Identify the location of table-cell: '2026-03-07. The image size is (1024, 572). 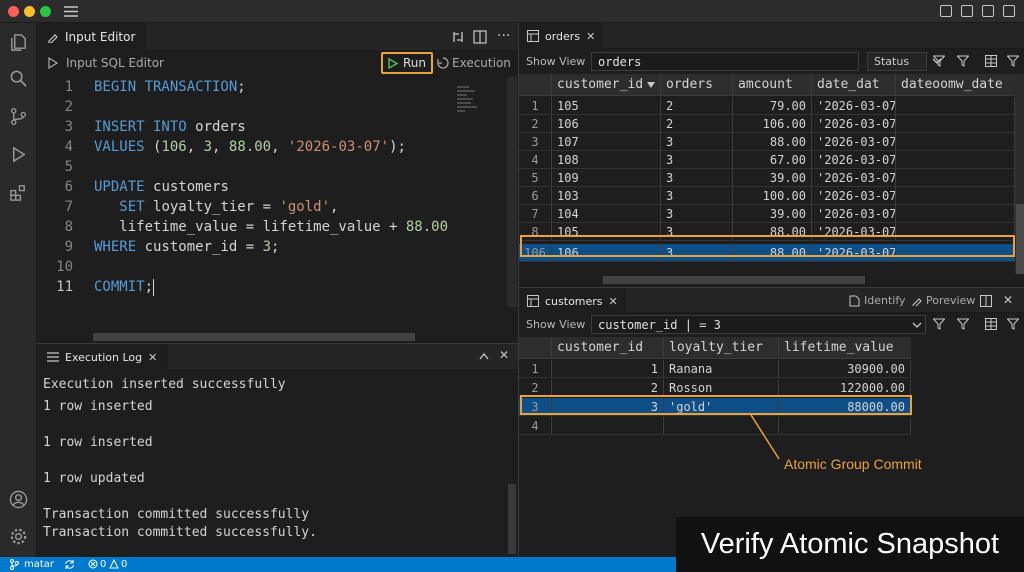
(854, 195).